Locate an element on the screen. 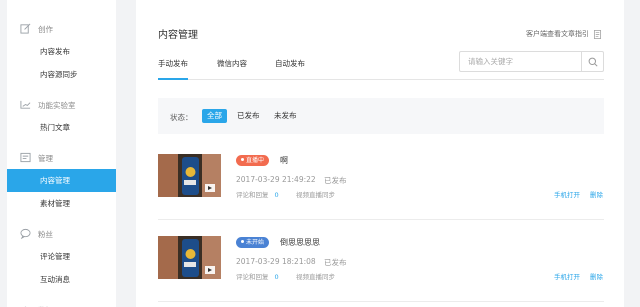 The width and height of the screenshot is (640, 307). lab-icon is located at coordinates (25, 104).